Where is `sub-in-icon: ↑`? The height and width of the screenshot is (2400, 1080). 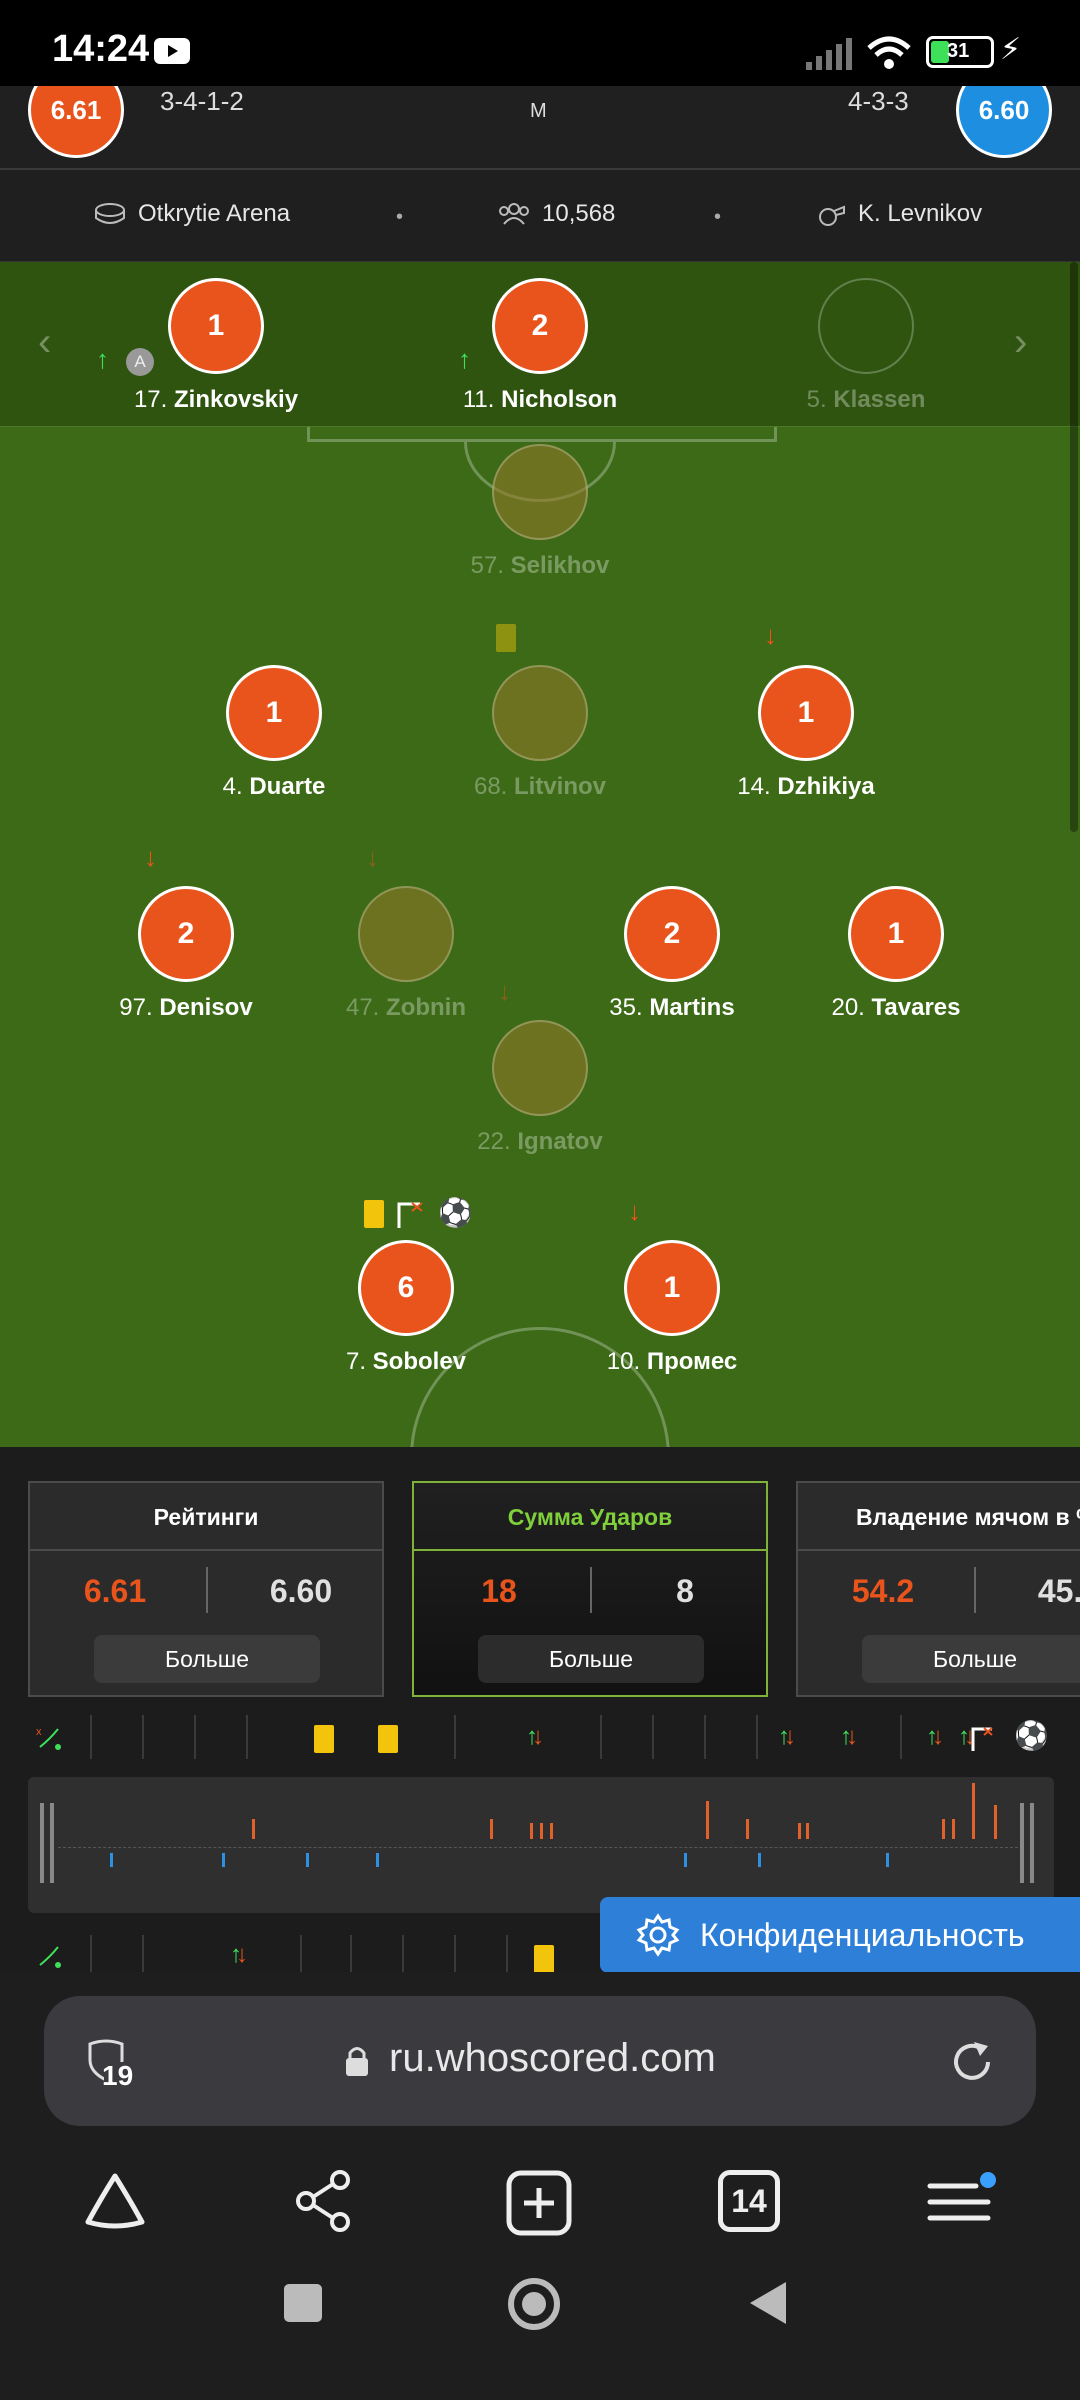 sub-in-icon: ↑ is located at coordinates (464, 359).